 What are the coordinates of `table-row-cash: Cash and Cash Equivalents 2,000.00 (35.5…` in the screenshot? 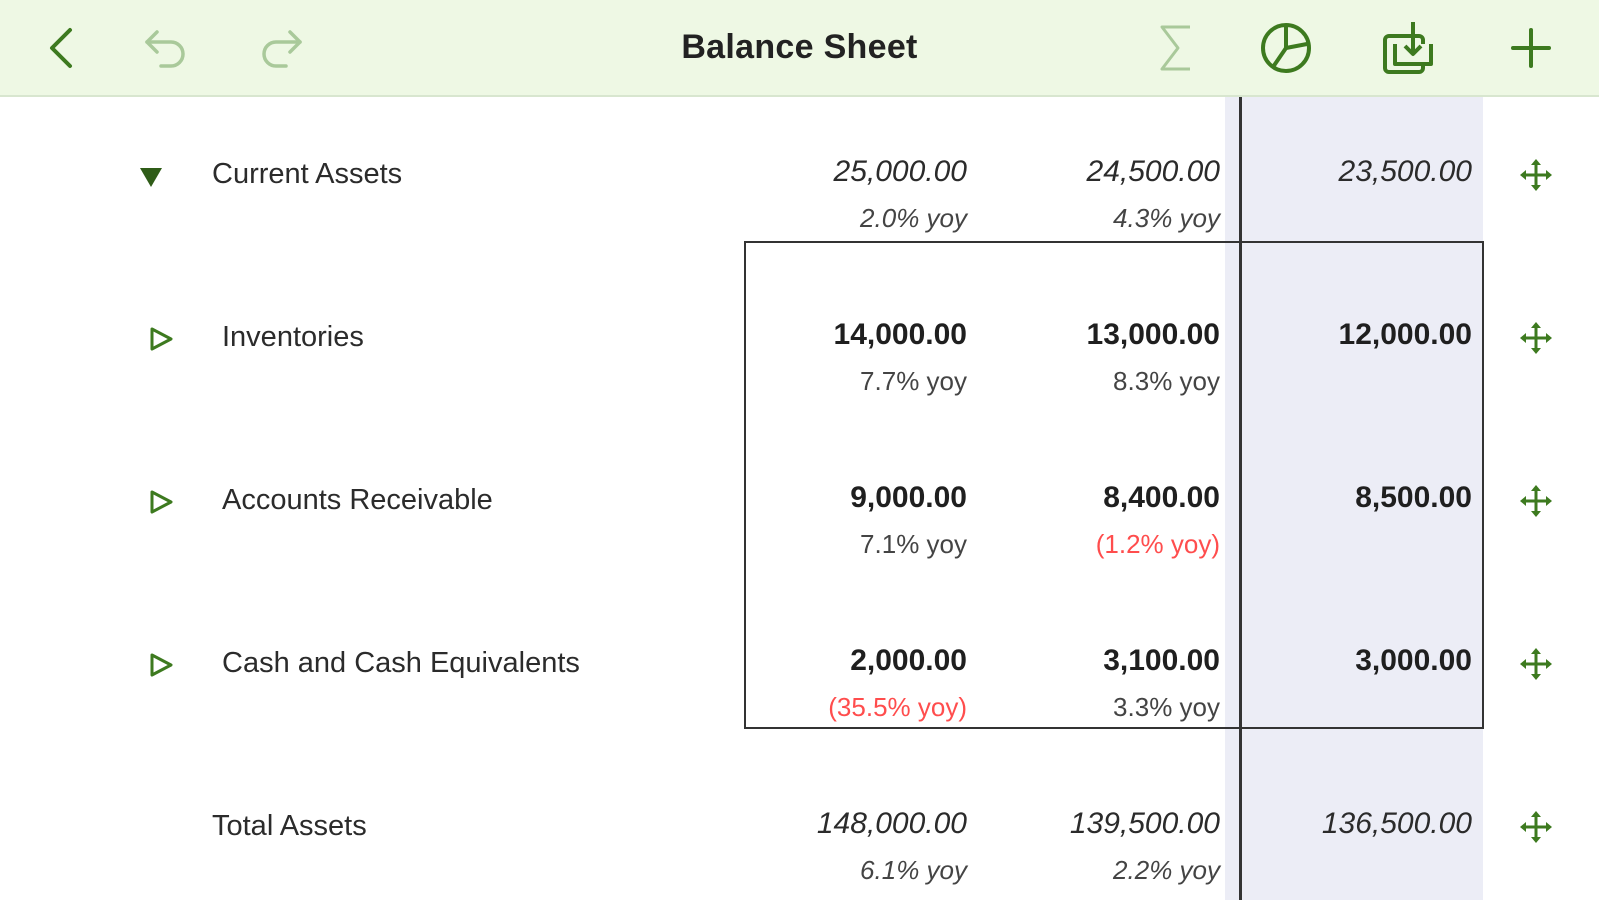 It's located at (799, 662).